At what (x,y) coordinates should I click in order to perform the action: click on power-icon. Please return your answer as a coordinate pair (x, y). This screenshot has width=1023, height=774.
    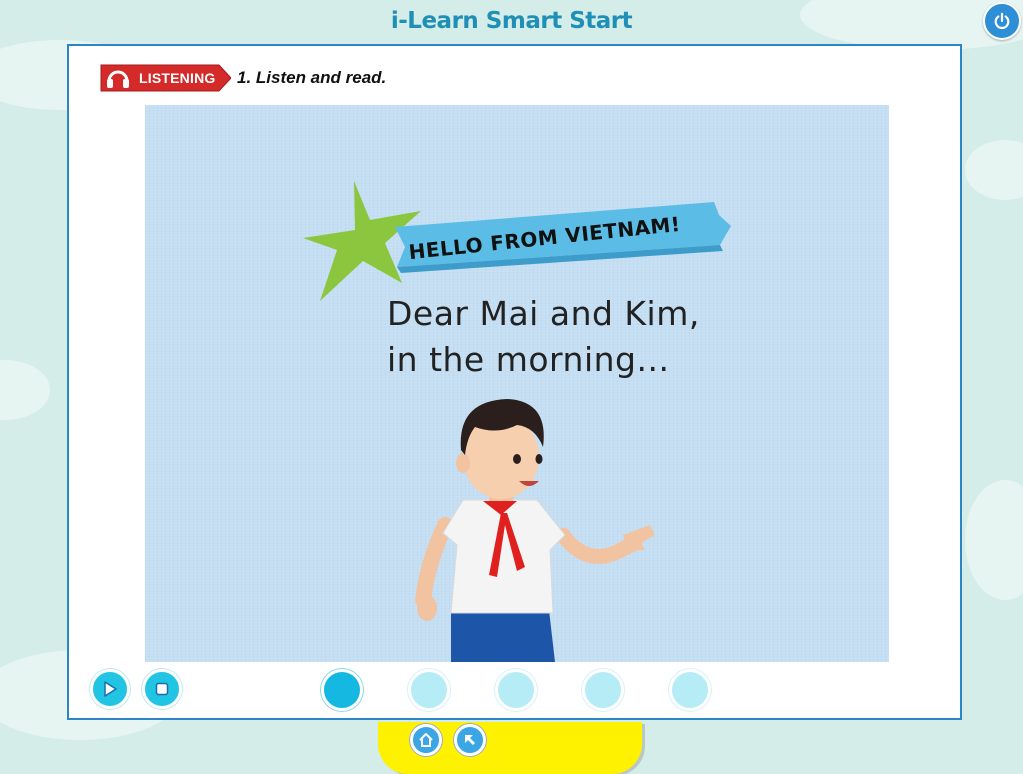
    Looking at the image, I should click on (1002, 21).